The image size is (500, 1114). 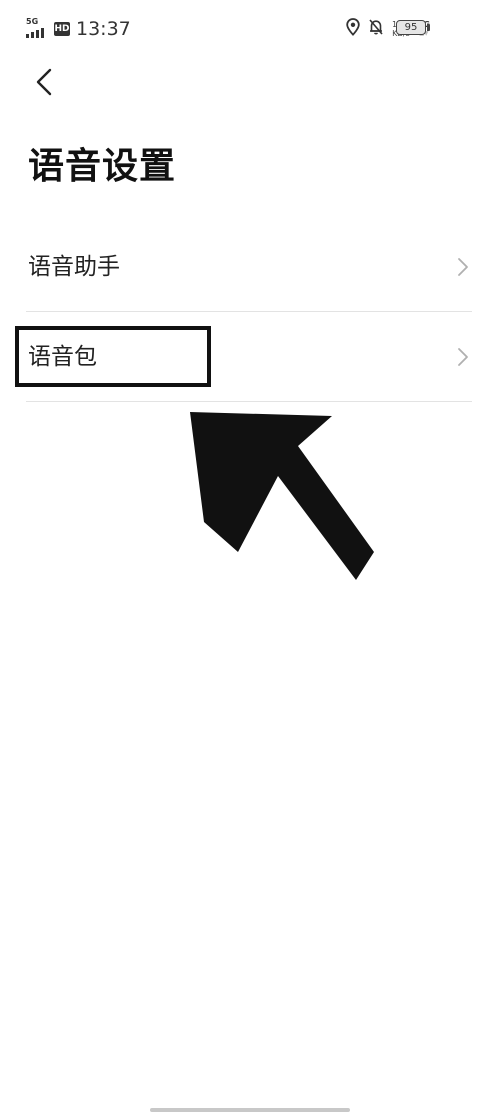 I want to click on divider, so click(x=249, y=401).